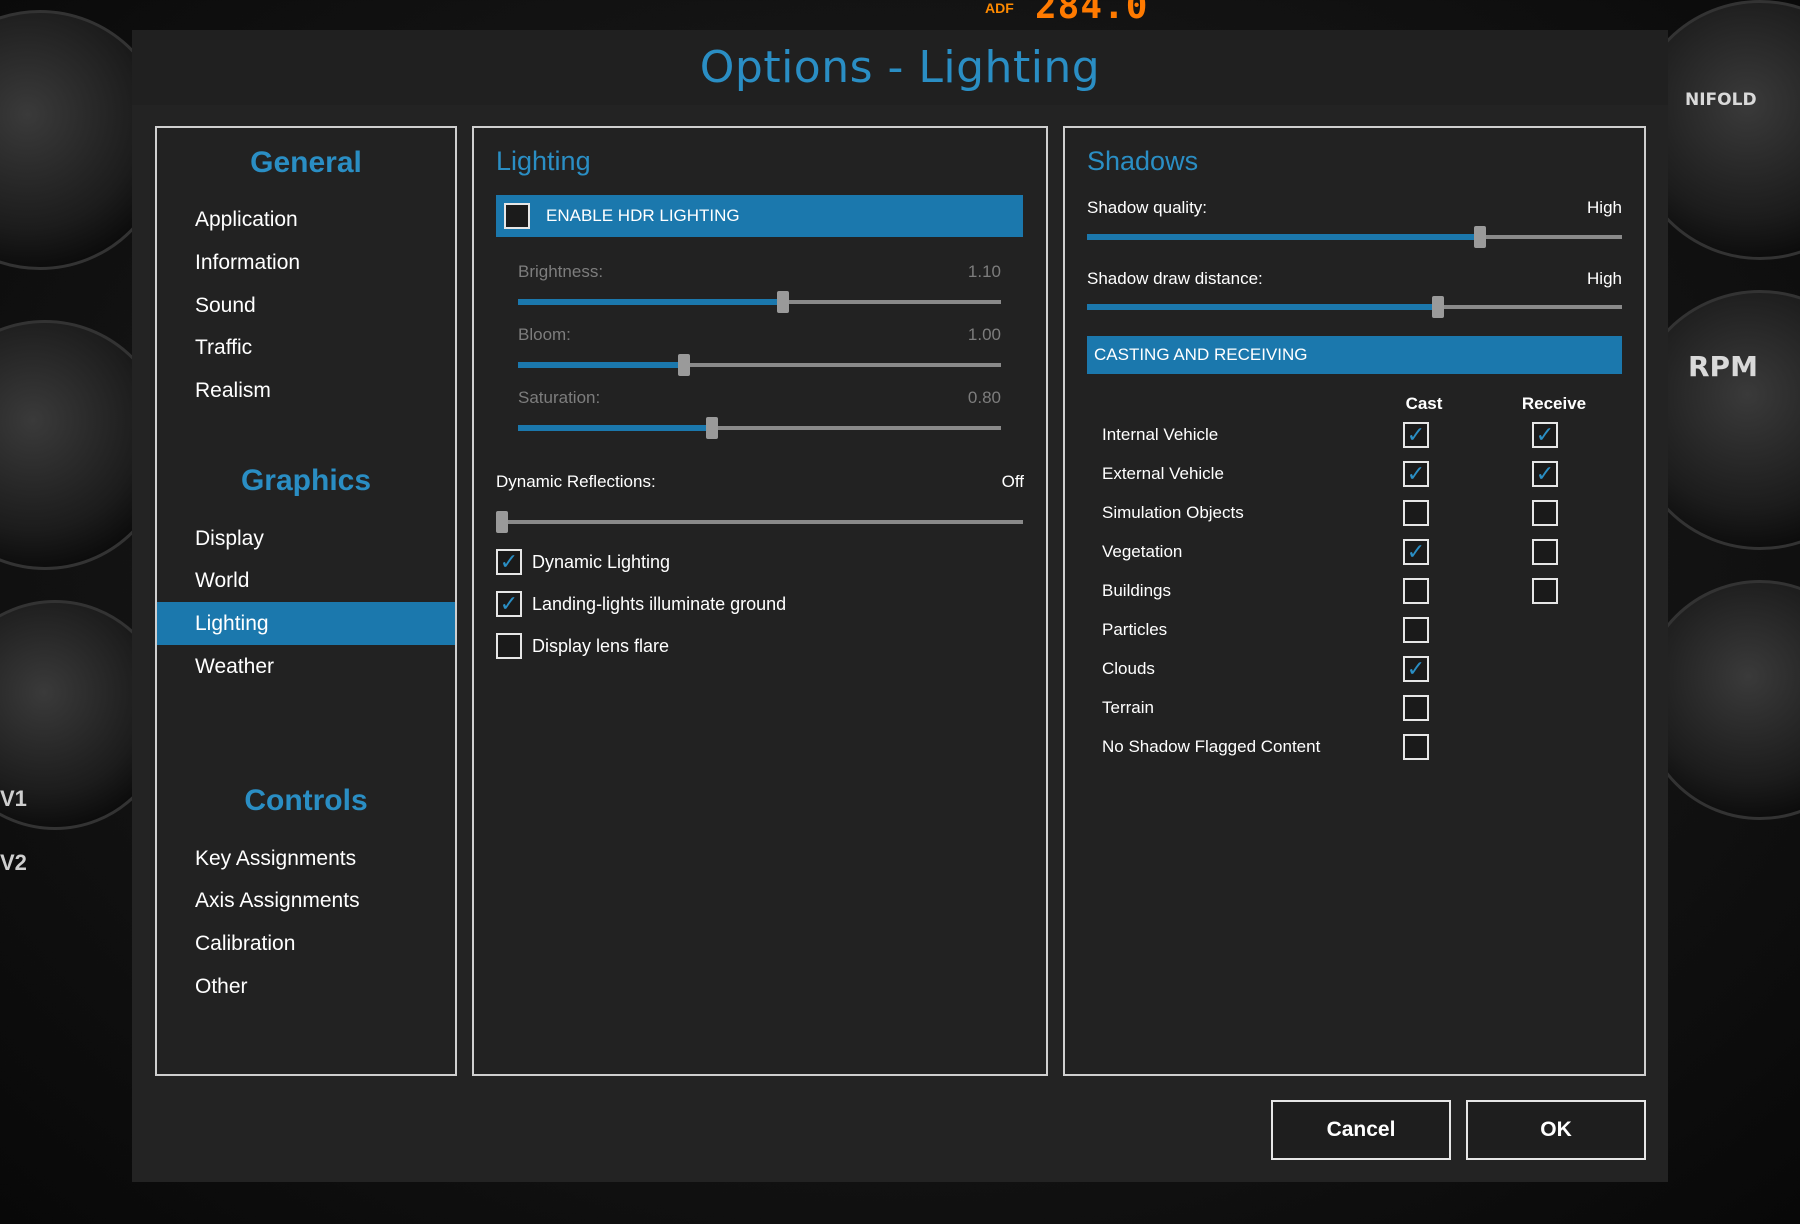  What do you see at coordinates (1604, 278) in the screenshot?
I see `shadow-distance-value: High` at bounding box center [1604, 278].